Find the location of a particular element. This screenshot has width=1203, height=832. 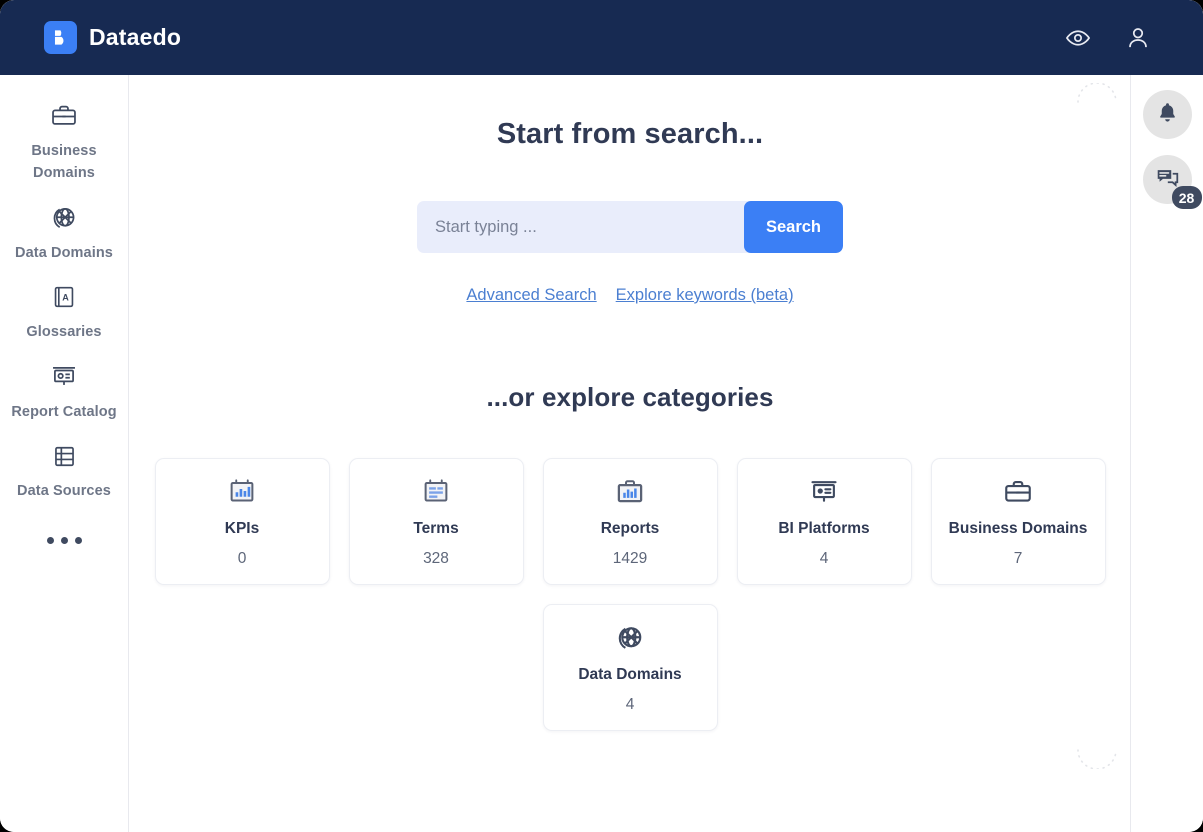

category-count: 1429 is located at coordinates (630, 558).